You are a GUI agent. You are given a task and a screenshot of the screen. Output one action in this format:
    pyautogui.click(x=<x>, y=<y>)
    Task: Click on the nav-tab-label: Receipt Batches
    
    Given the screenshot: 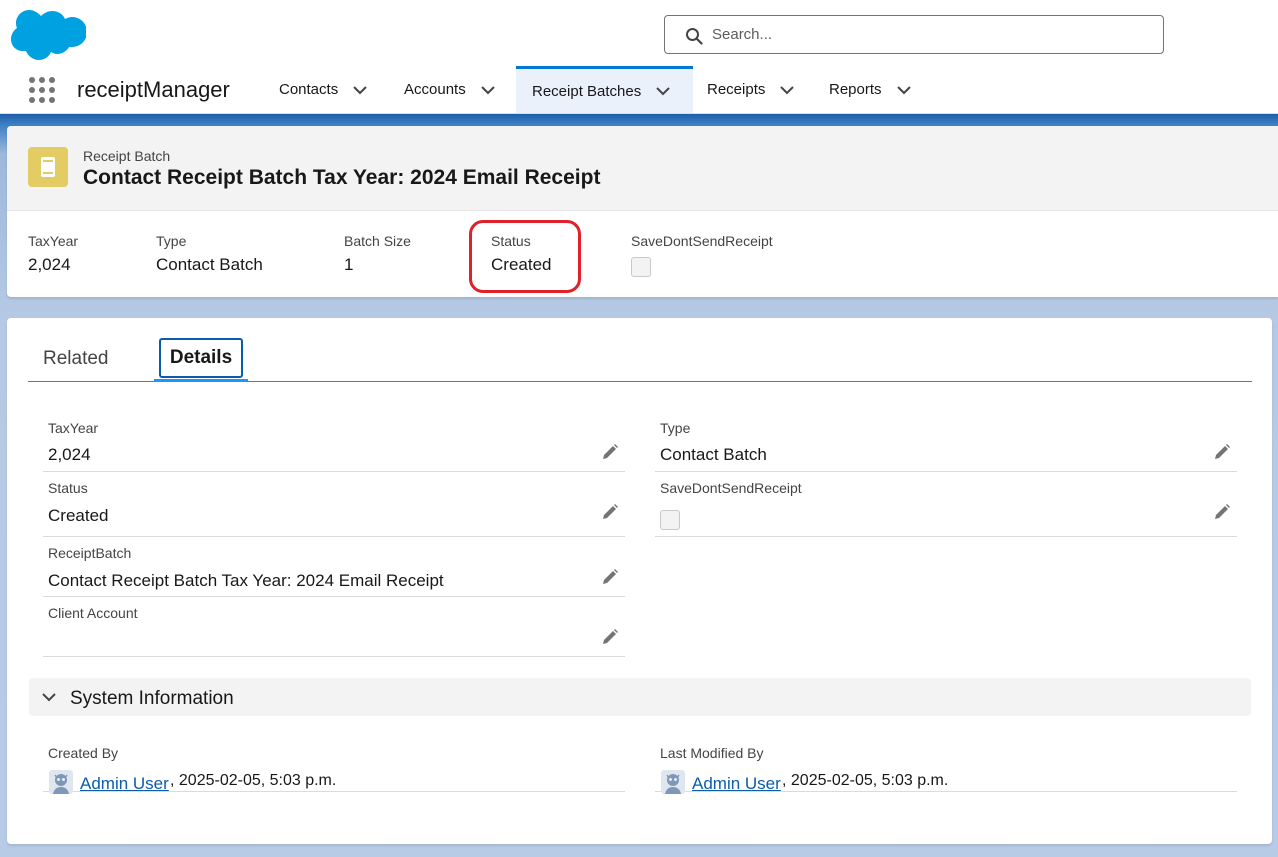 What is the action you would take?
    pyautogui.click(x=587, y=91)
    